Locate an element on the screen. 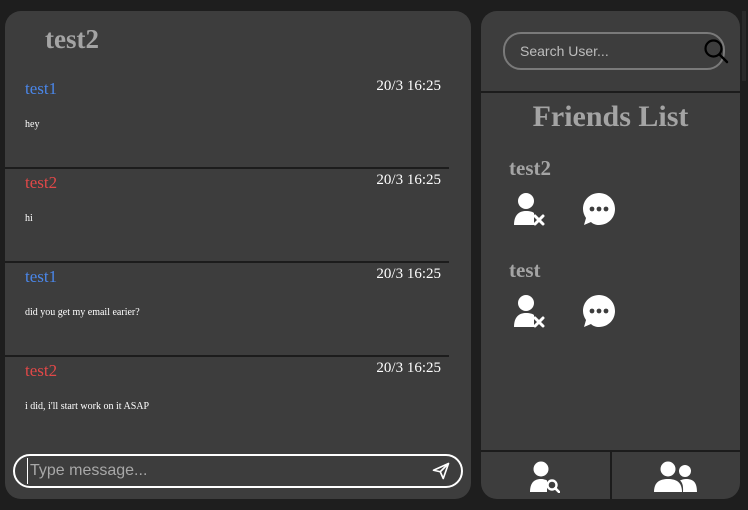  friend-item: test is located at coordinates (609, 303).